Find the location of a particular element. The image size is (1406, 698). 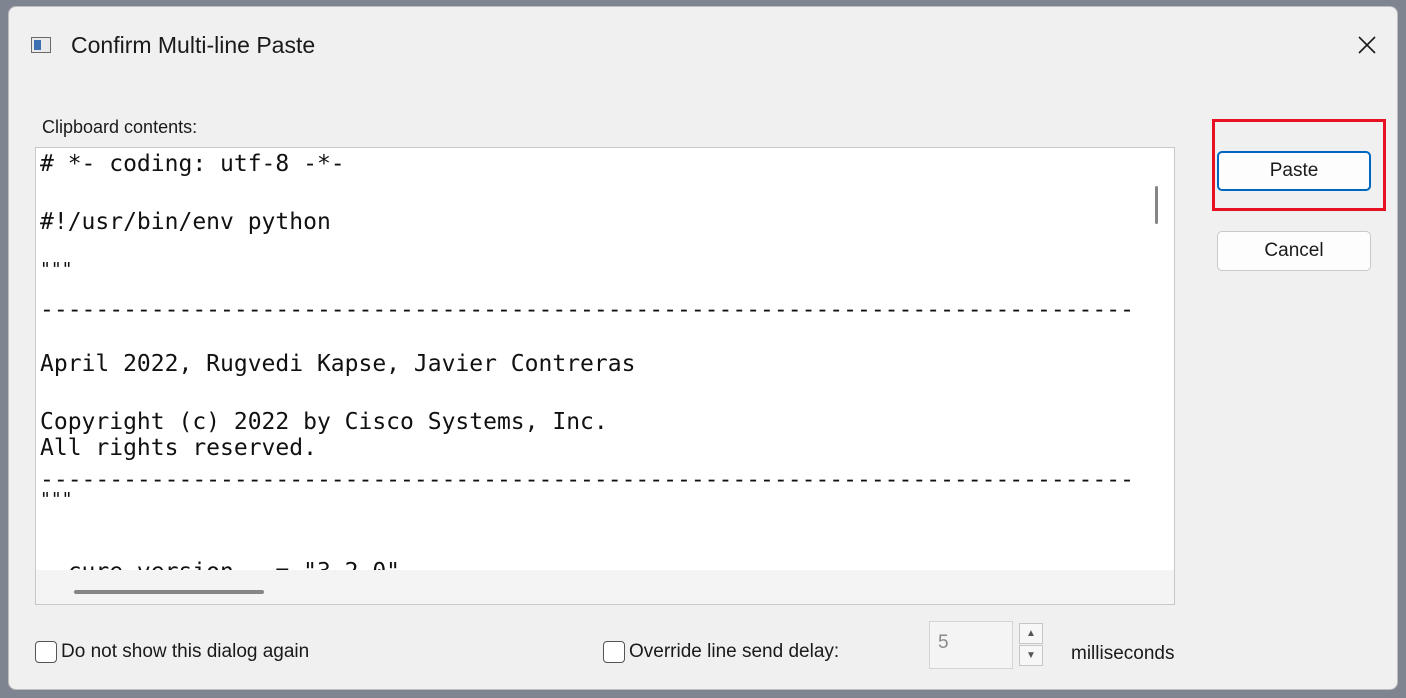

window-title: Confirm Multi-line Paste is located at coordinates (193, 45).